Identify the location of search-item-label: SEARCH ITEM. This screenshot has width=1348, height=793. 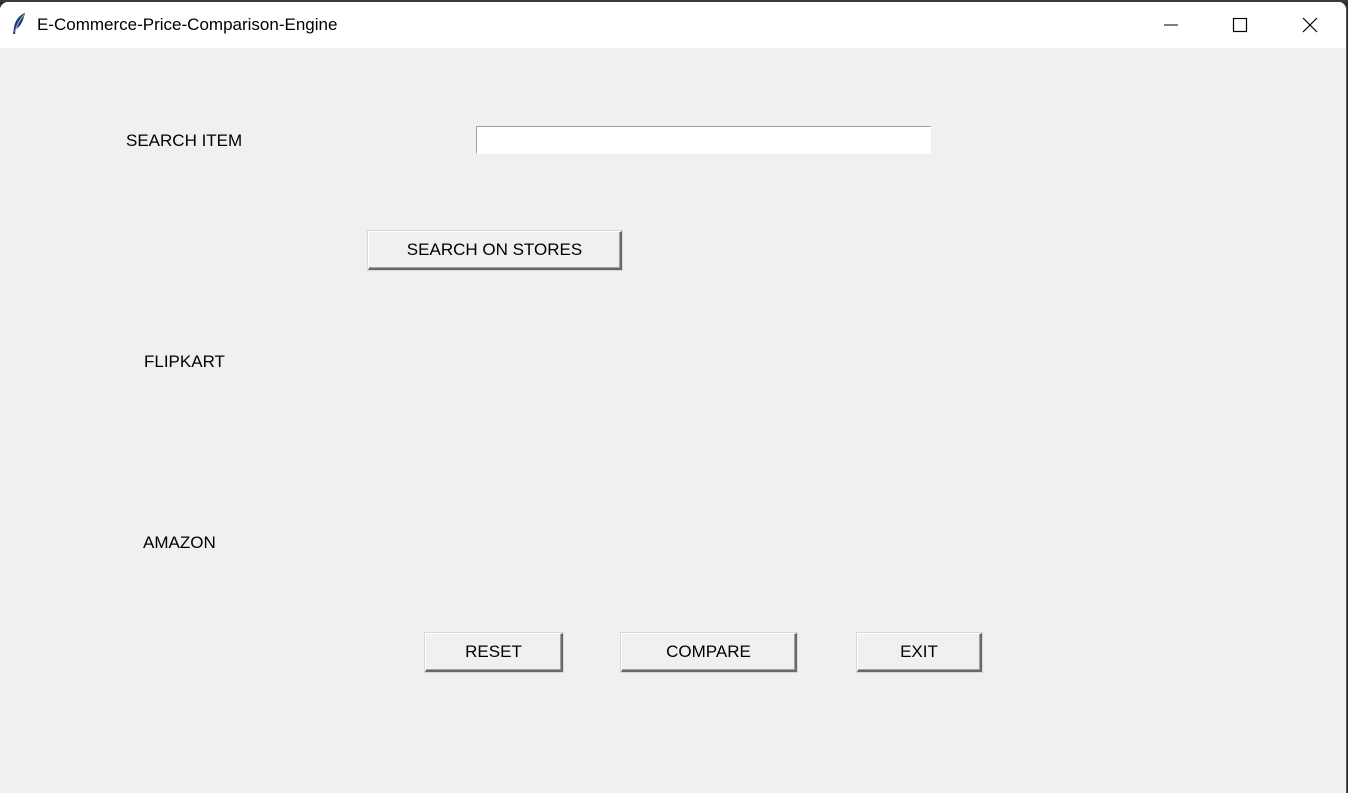
(184, 140).